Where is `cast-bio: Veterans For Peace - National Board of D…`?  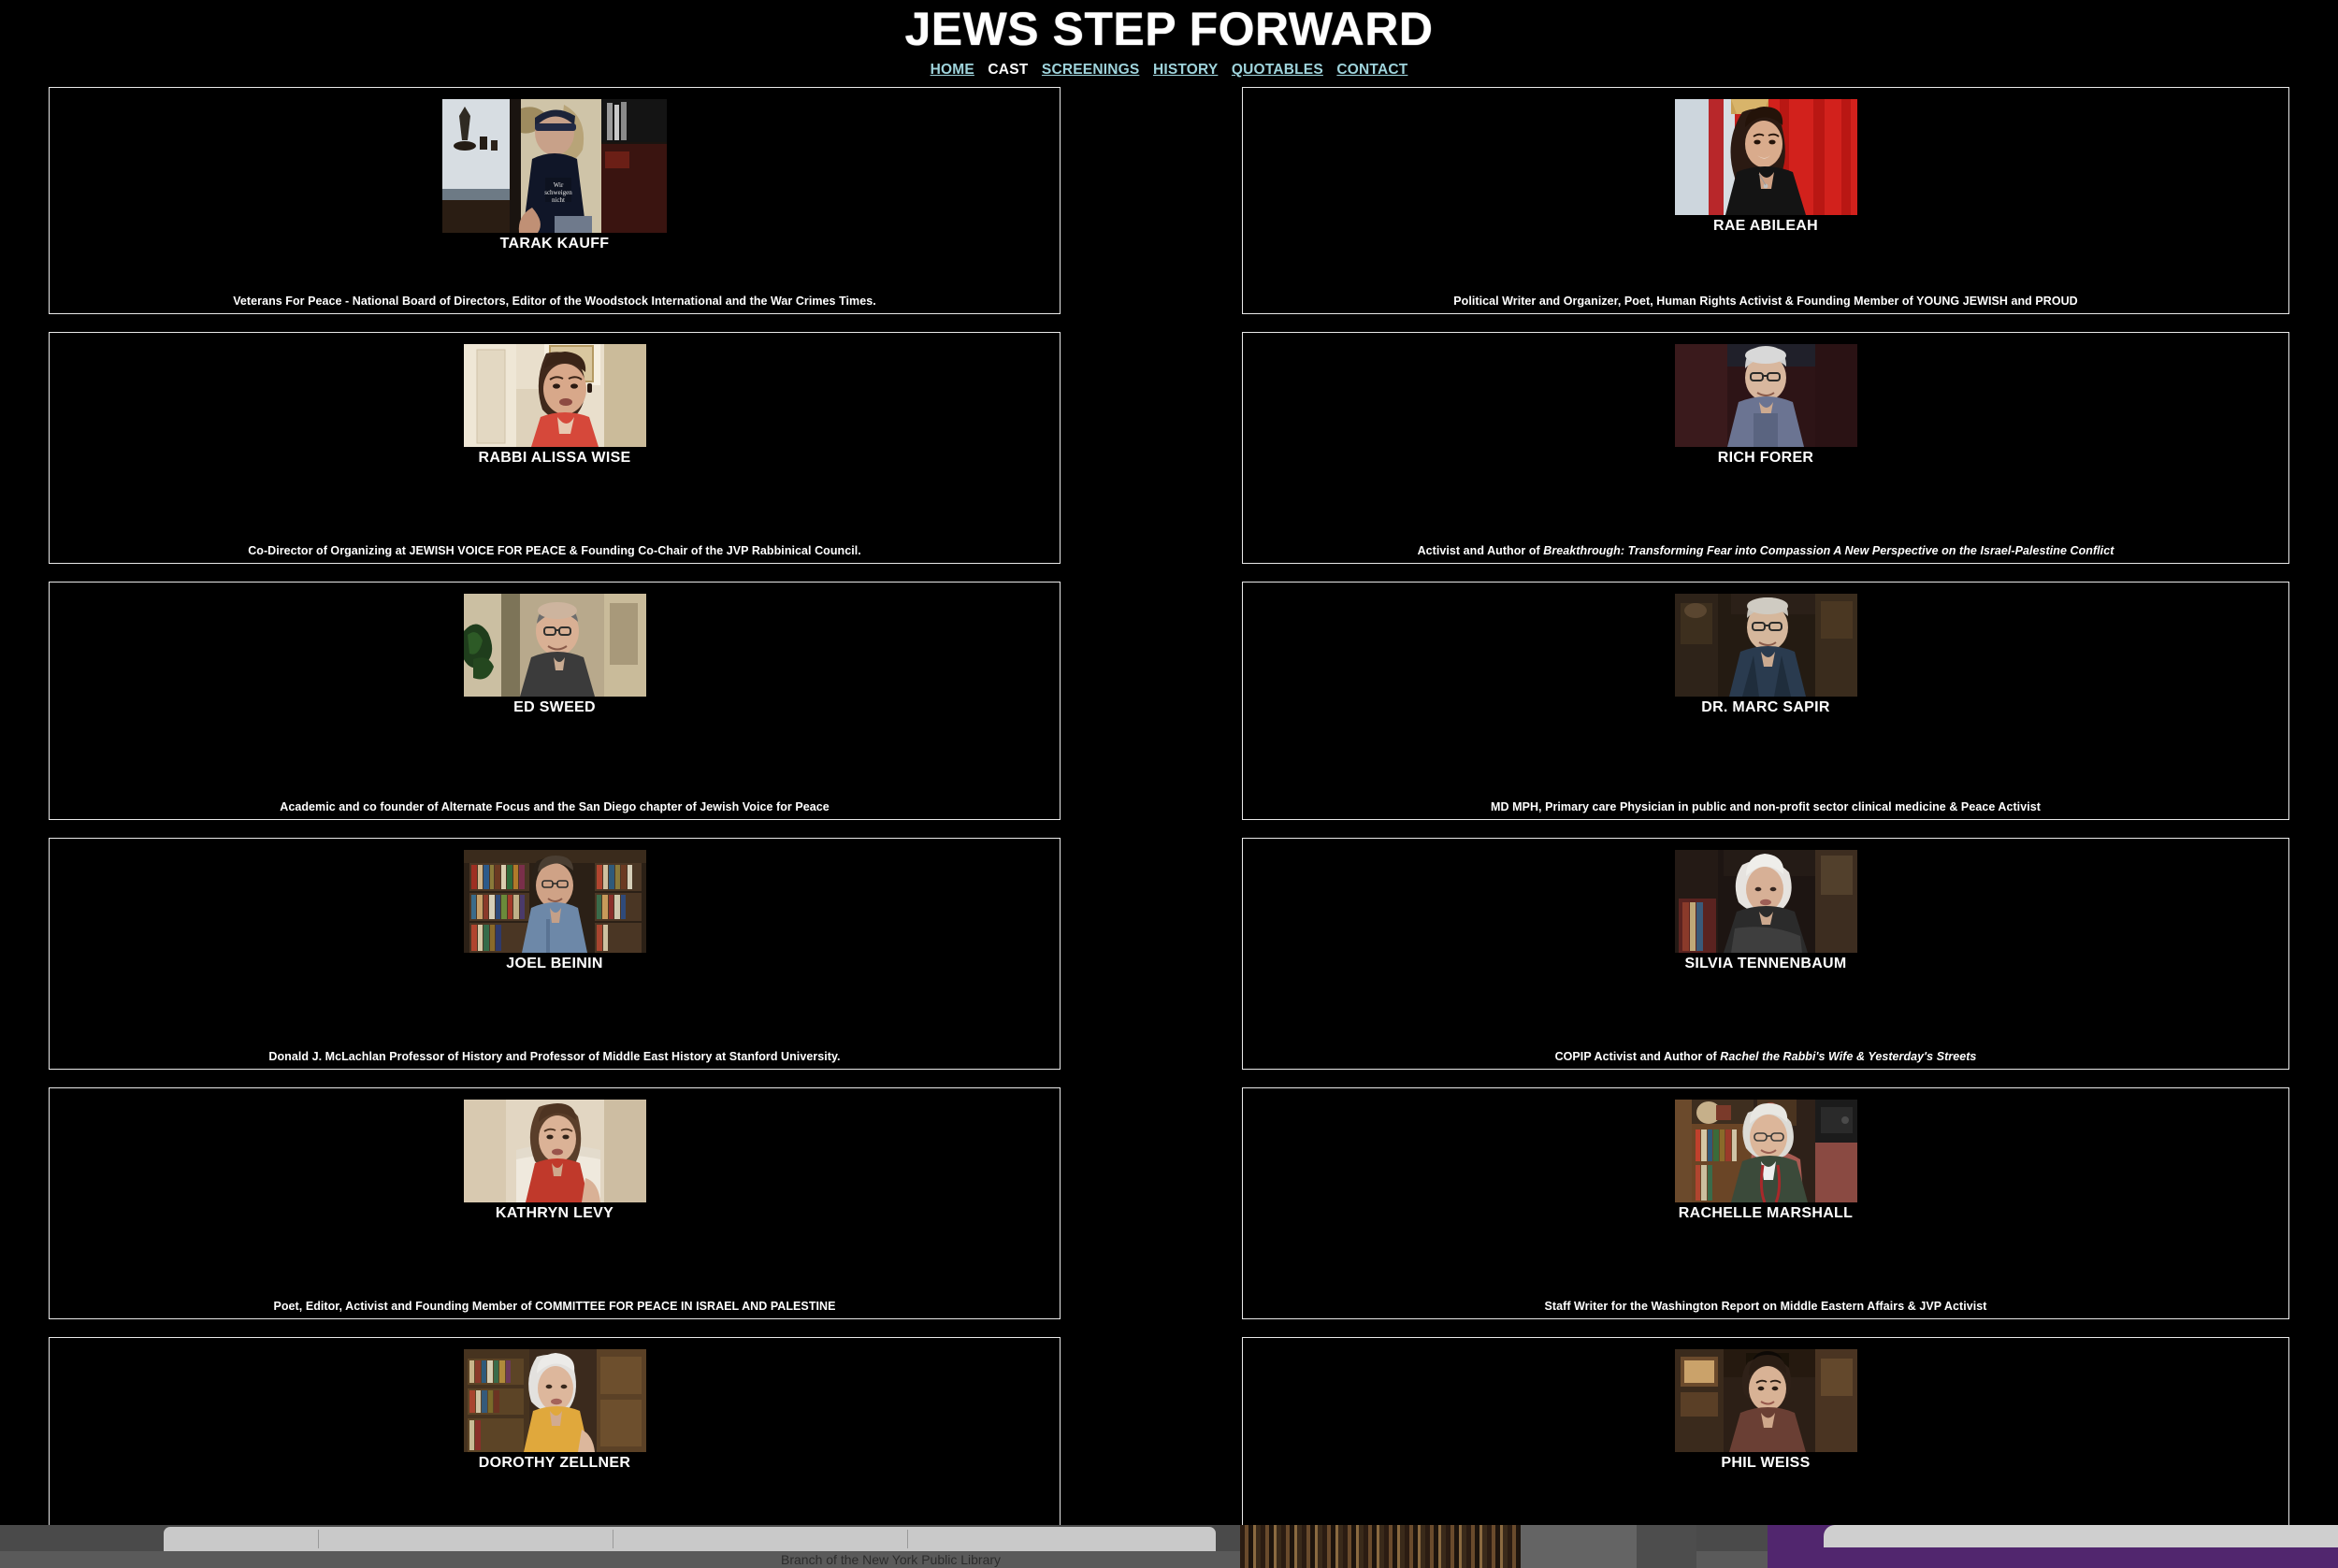 cast-bio: Veterans For Peace - National Board of D… is located at coordinates (554, 302).